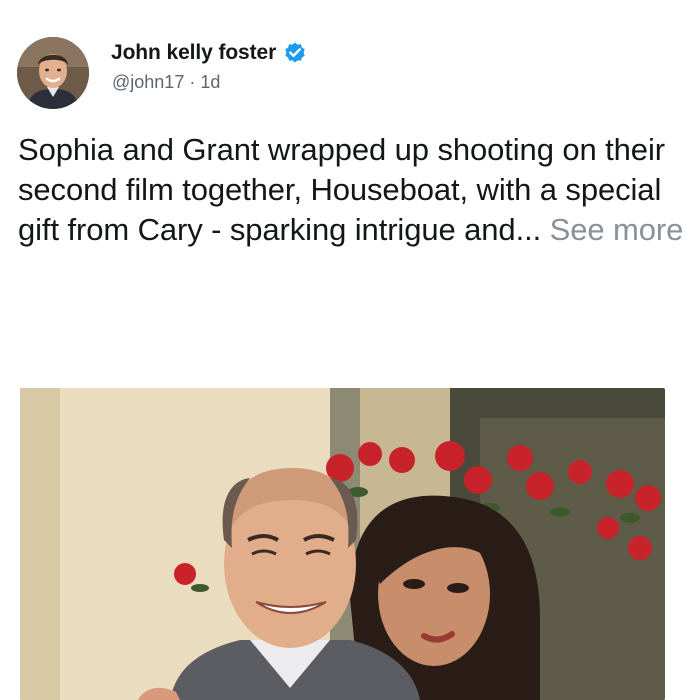  Describe the element at coordinates (148, 82) in the screenshot. I see `author-handle: @john17` at that location.